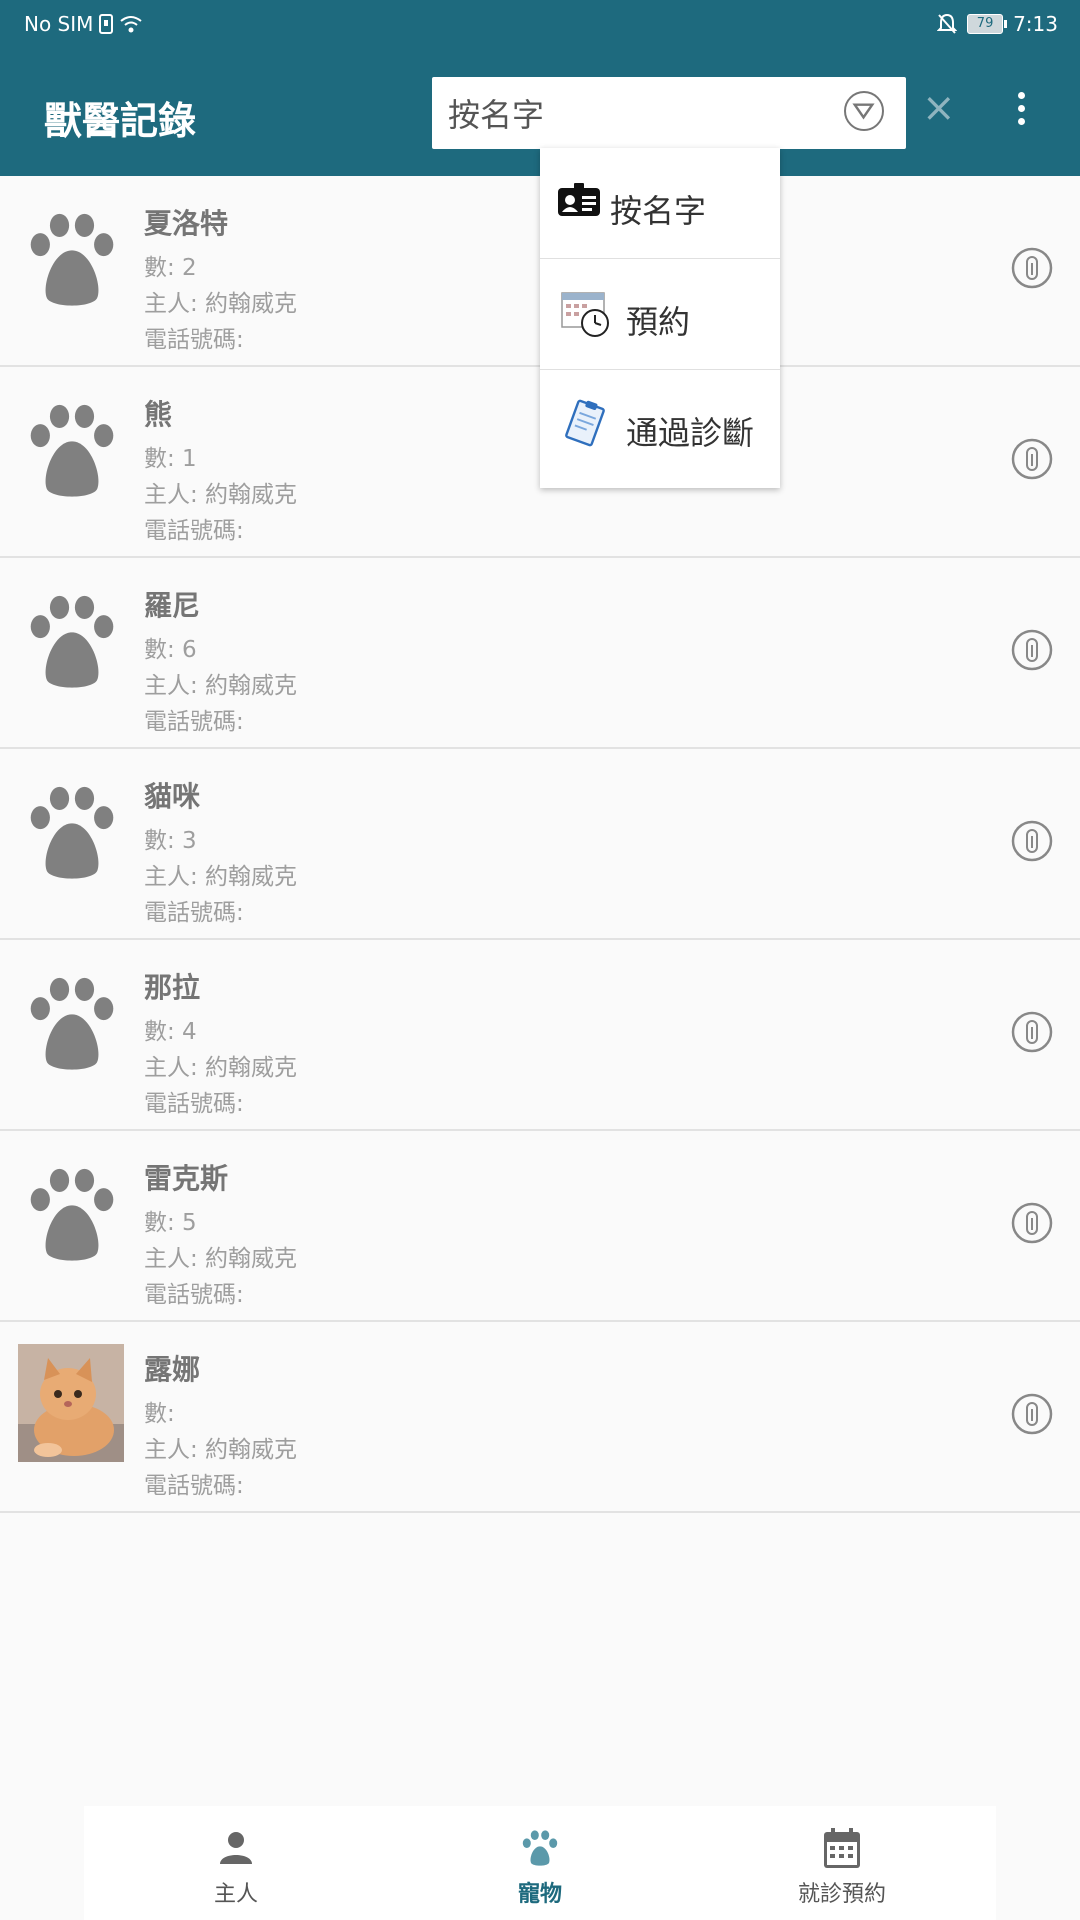 The width and height of the screenshot is (1080, 1920). What do you see at coordinates (172, 605) in the screenshot?
I see `pet-name: 羅尼` at bounding box center [172, 605].